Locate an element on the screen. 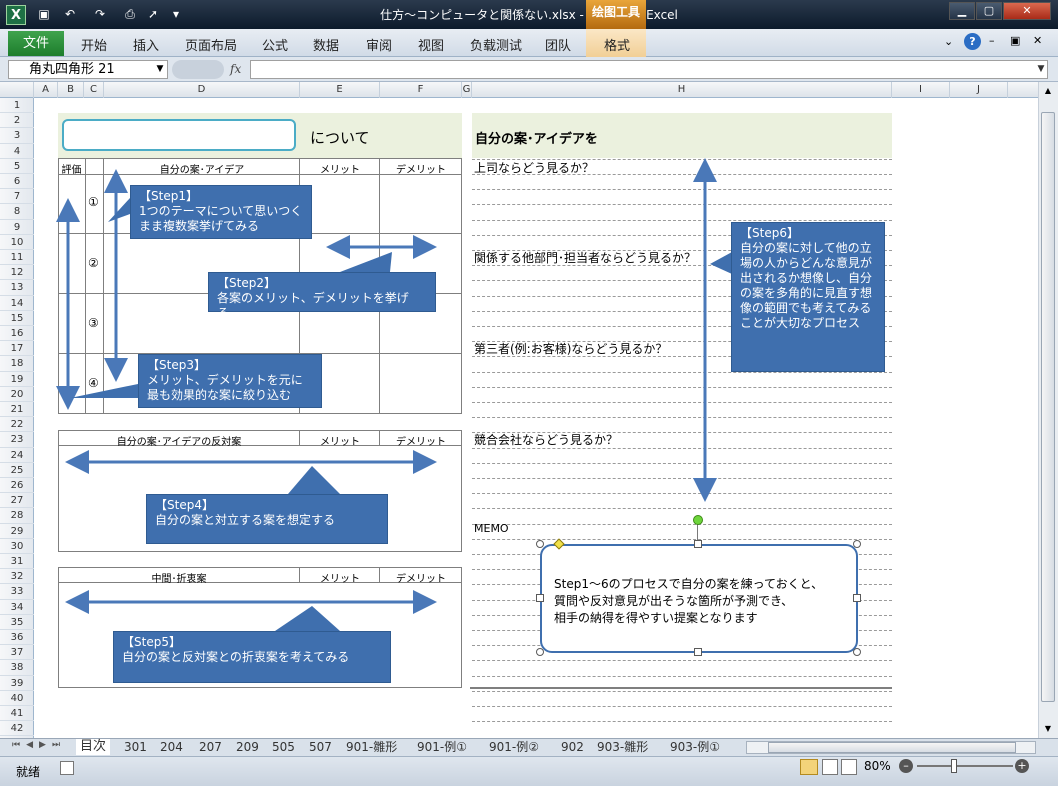 This screenshot has width=1058, height=786. resize-handle-l is located at coordinates (540, 598).